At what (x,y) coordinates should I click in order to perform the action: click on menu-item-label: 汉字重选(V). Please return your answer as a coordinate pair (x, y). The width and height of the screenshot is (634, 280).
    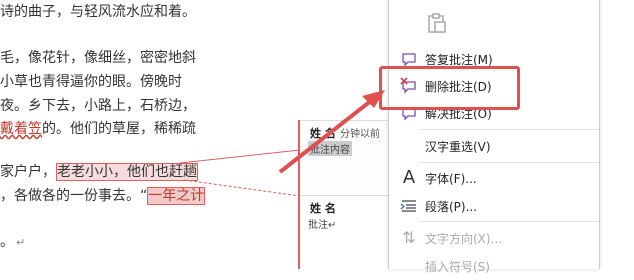
    Looking at the image, I should click on (458, 147).